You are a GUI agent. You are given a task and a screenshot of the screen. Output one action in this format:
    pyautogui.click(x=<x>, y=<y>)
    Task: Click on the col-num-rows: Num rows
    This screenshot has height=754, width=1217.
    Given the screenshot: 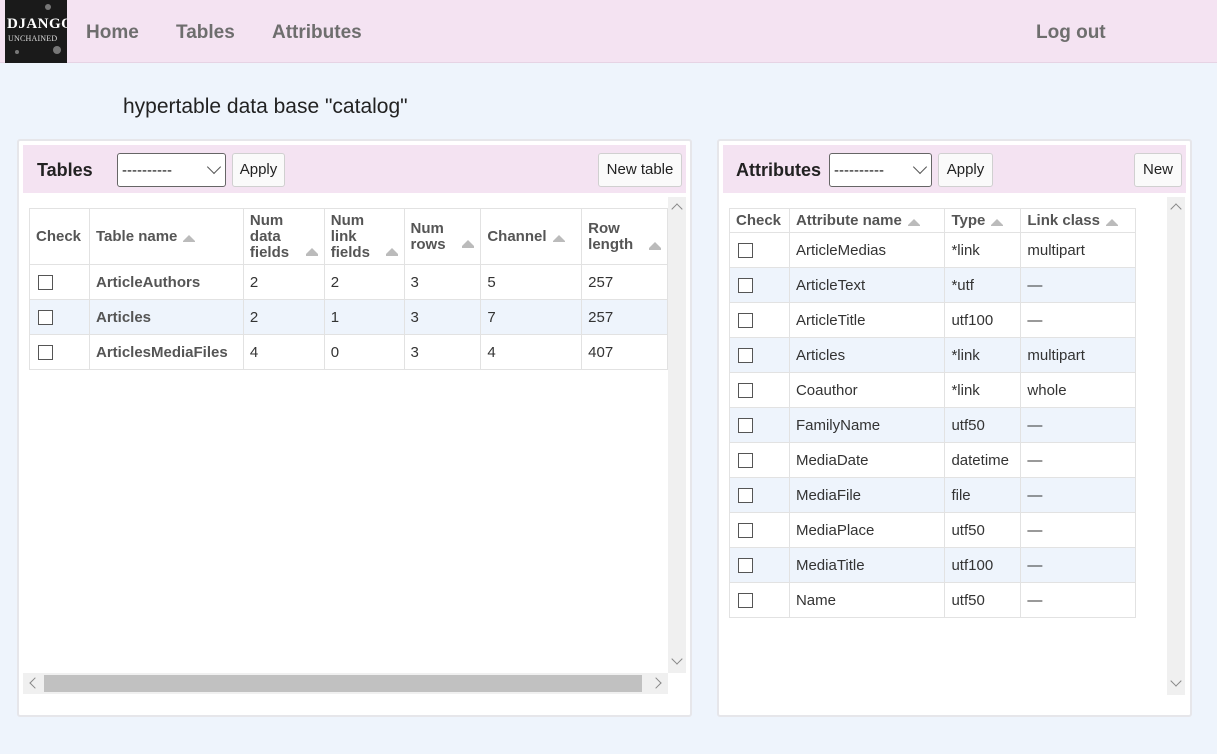 What is the action you would take?
    pyautogui.click(x=442, y=236)
    